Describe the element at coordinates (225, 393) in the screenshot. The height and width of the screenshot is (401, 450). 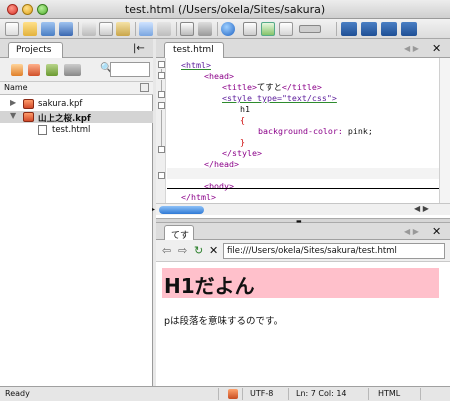
I see `status-bar: Ready UTF-8 Ln: 7 Col: 14 HTML` at that location.